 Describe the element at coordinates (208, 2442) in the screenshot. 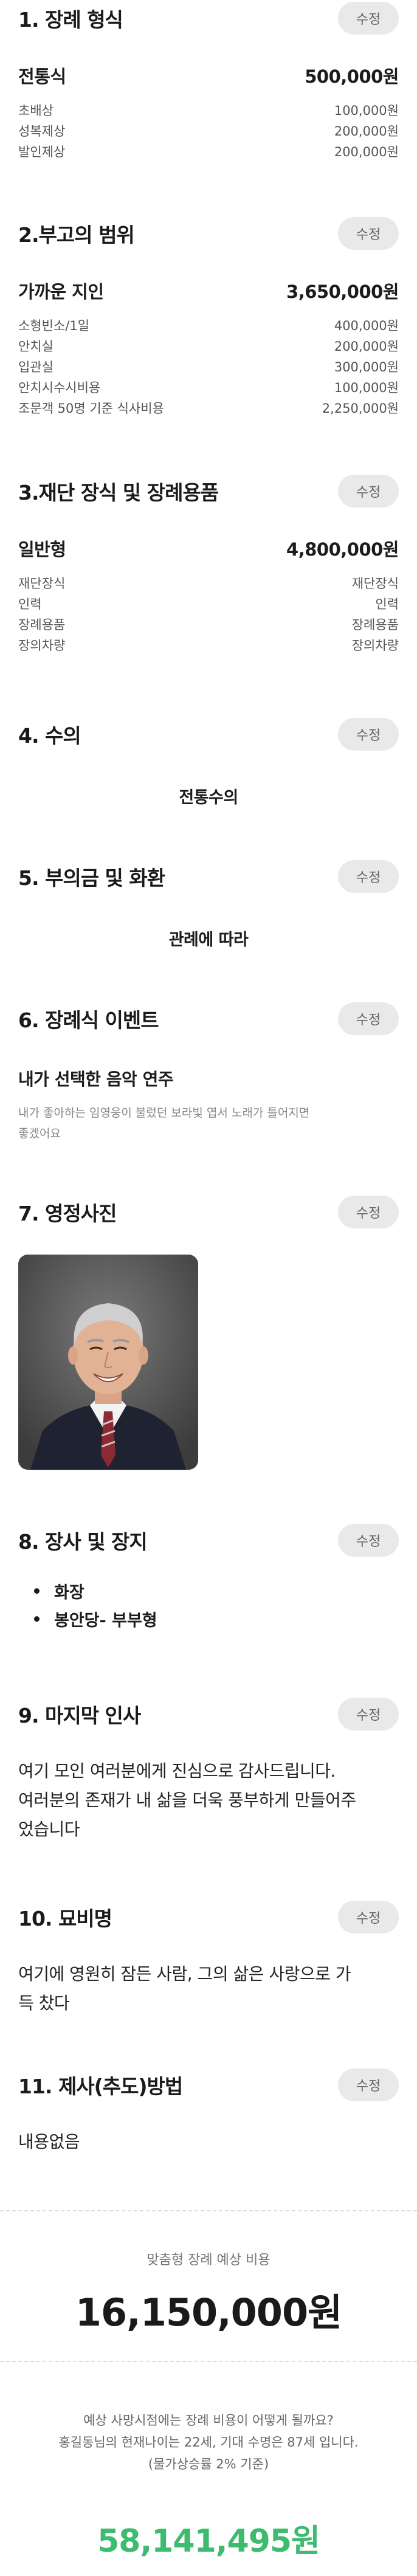

I see `future-cost-age-info: 홍길동님의 현재나이는 22세, 기대 수명은 87세 입니다.` at that location.